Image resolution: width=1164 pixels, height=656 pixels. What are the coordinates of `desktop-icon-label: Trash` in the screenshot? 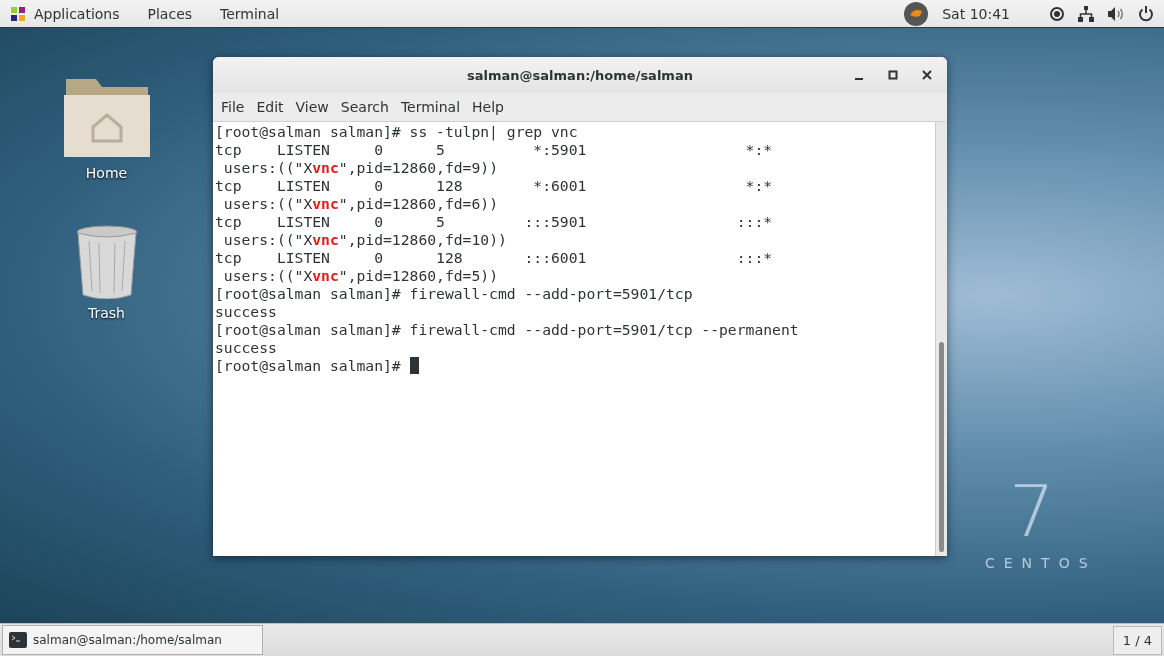 It's located at (106, 313).